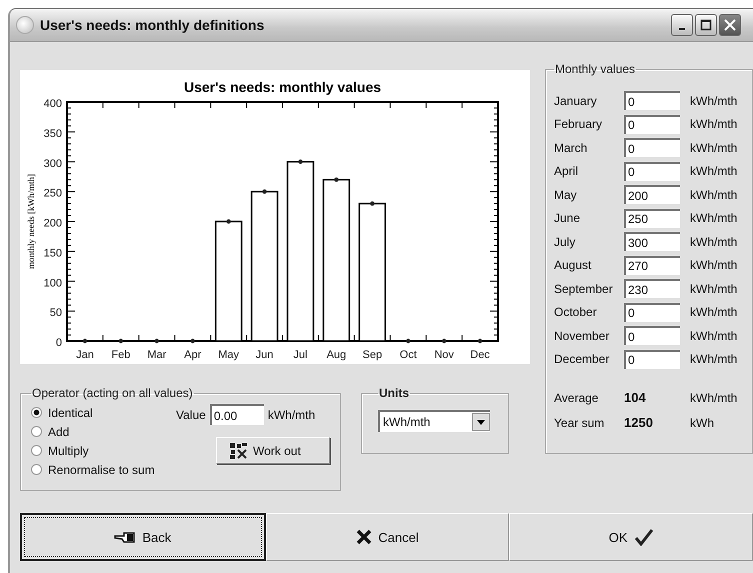 The image size is (753, 573). Describe the element at coordinates (153, 25) in the screenshot. I see `window-title: User's needs: monthly definitions` at that location.